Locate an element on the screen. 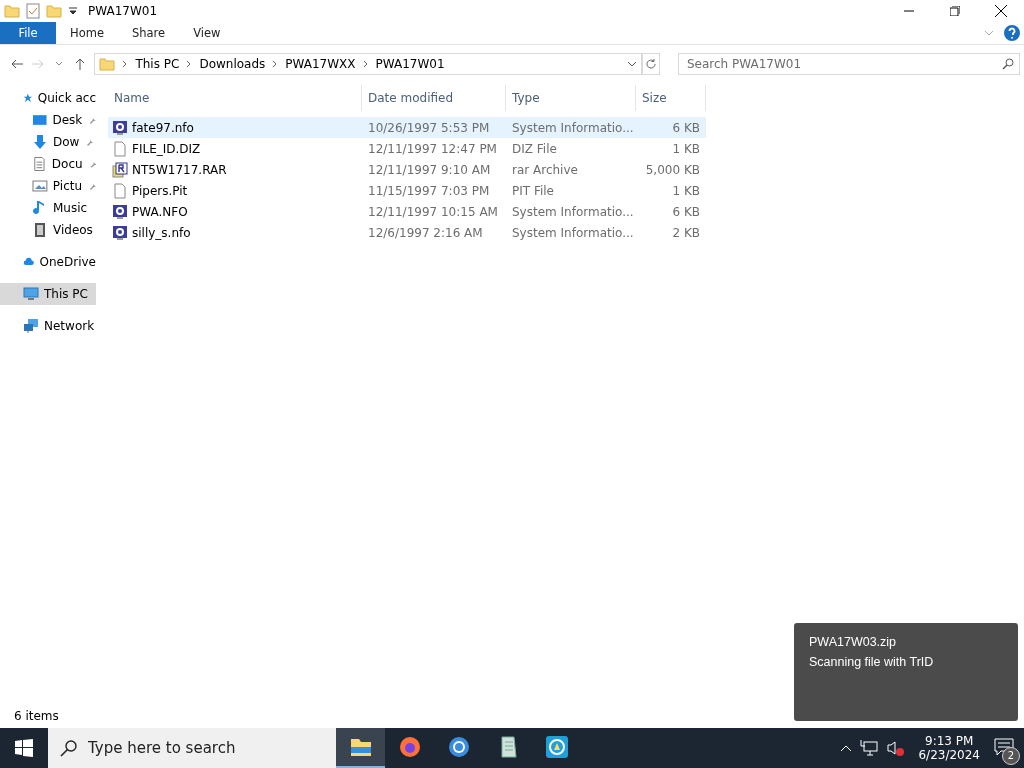  size-cell-text: 2 KB is located at coordinates (686, 232).